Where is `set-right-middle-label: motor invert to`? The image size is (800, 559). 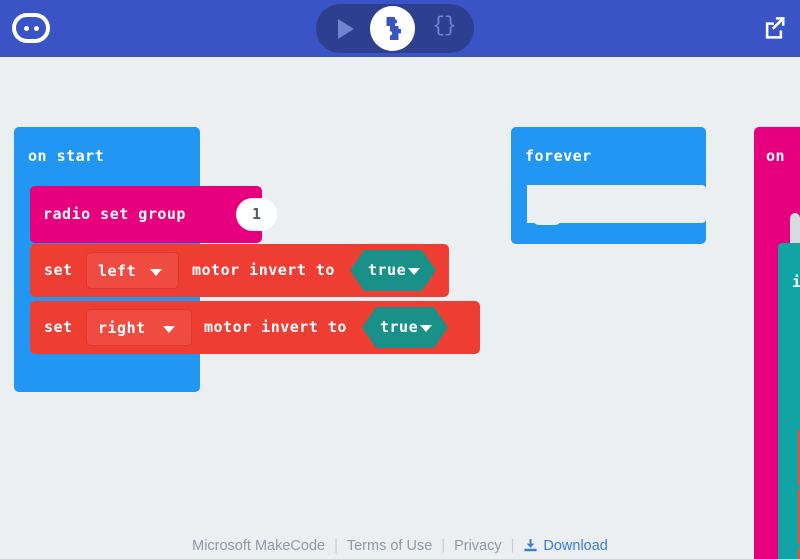
set-right-middle-label: motor invert to is located at coordinates (275, 327).